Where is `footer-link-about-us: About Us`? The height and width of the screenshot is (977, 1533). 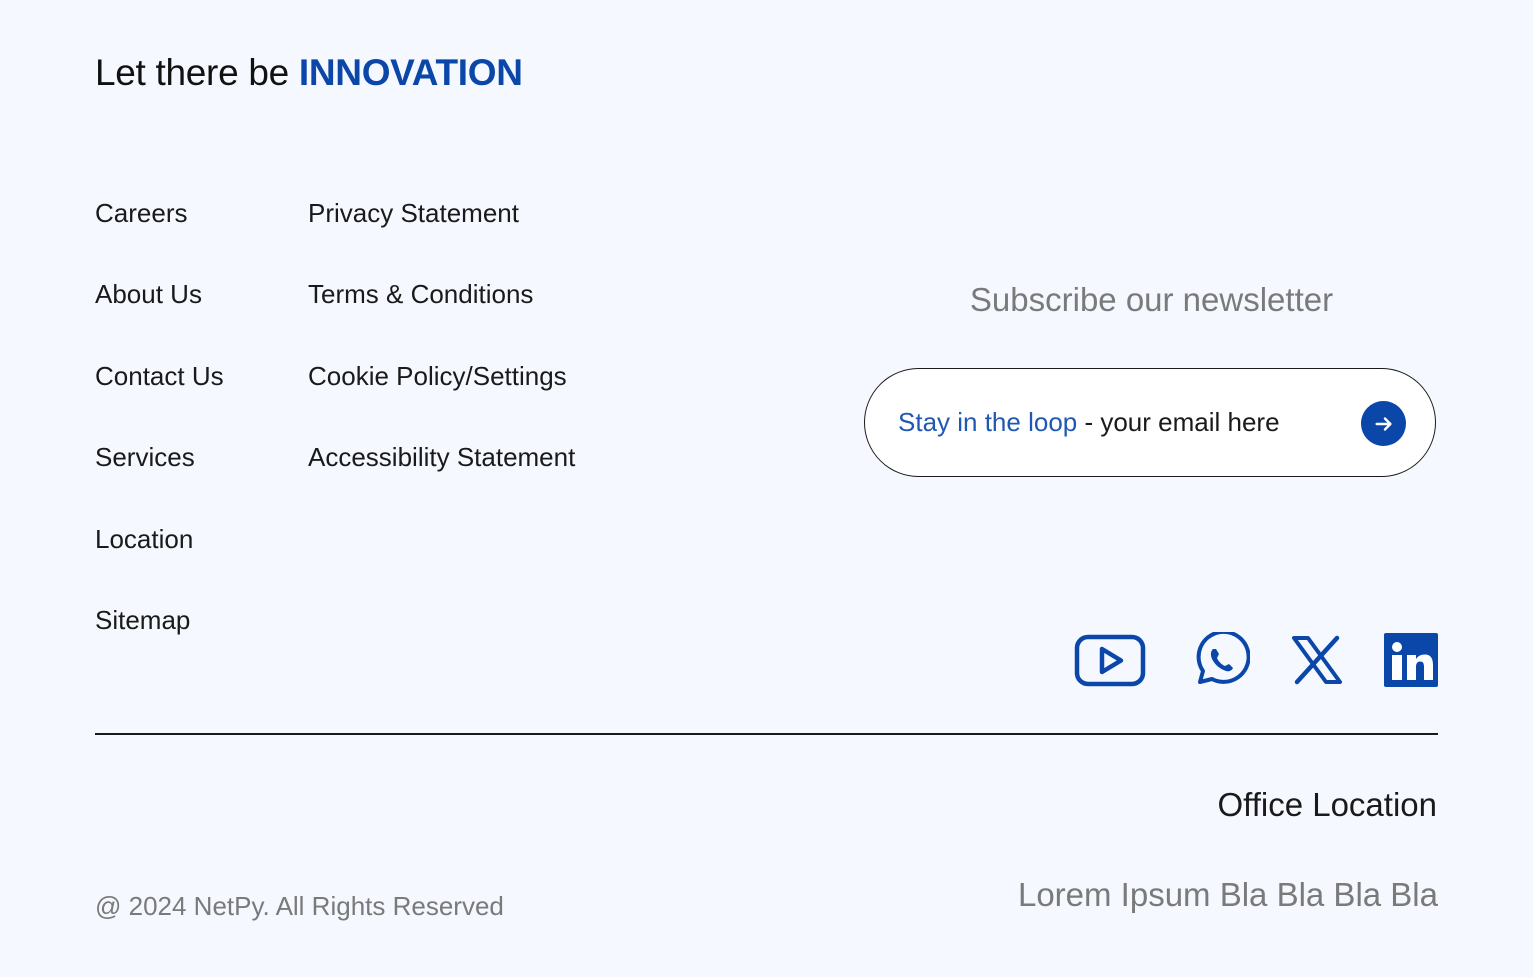 footer-link-about-us: About Us is located at coordinates (148, 294).